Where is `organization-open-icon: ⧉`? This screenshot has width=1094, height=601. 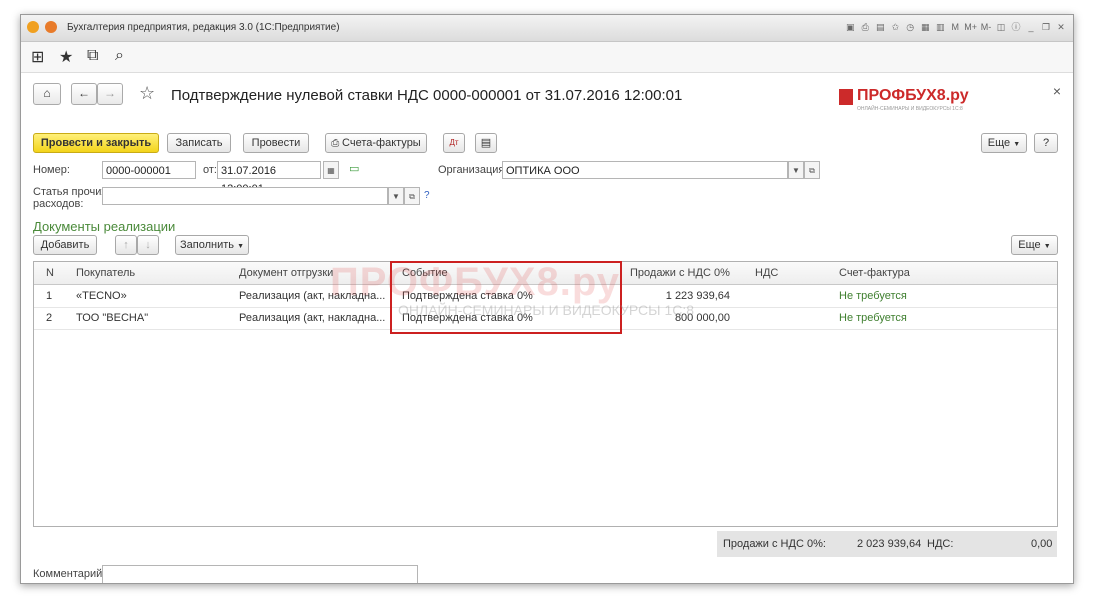
organization-open-icon: ⧉ is located at coordinates (812, 170).